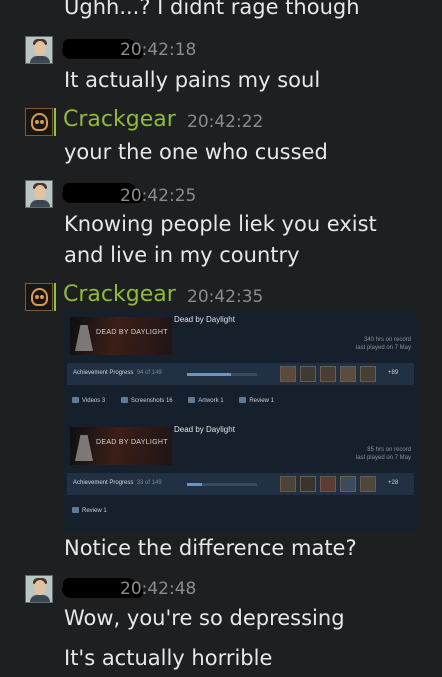  I want to click on timestamp: 20:42:22, so click(225, 122).